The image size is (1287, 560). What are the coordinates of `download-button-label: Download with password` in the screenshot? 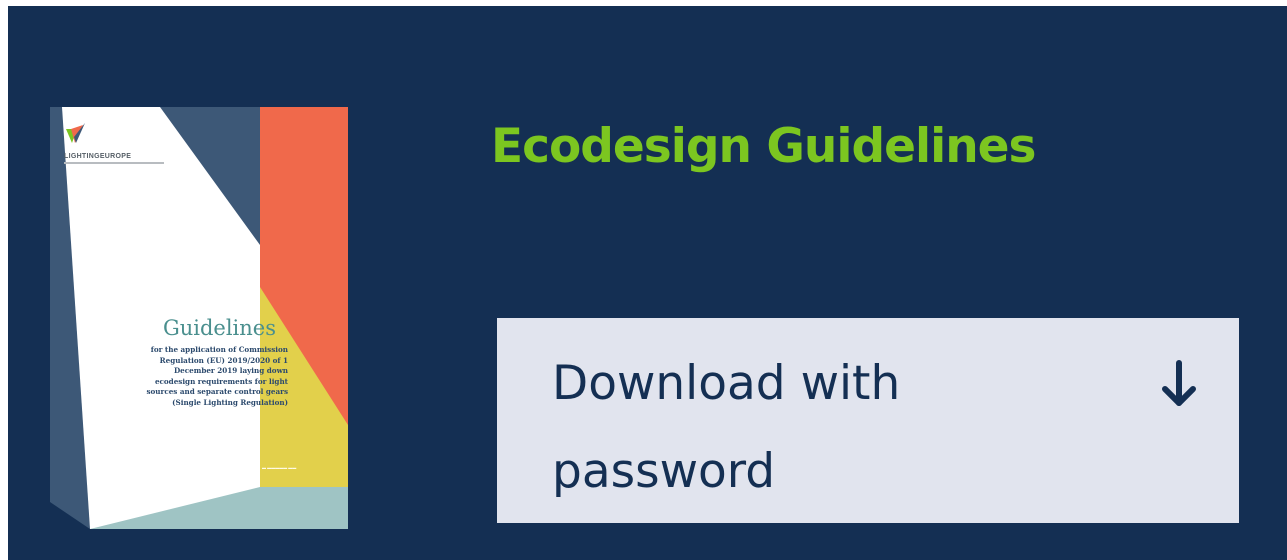 It's located at (726, 427).